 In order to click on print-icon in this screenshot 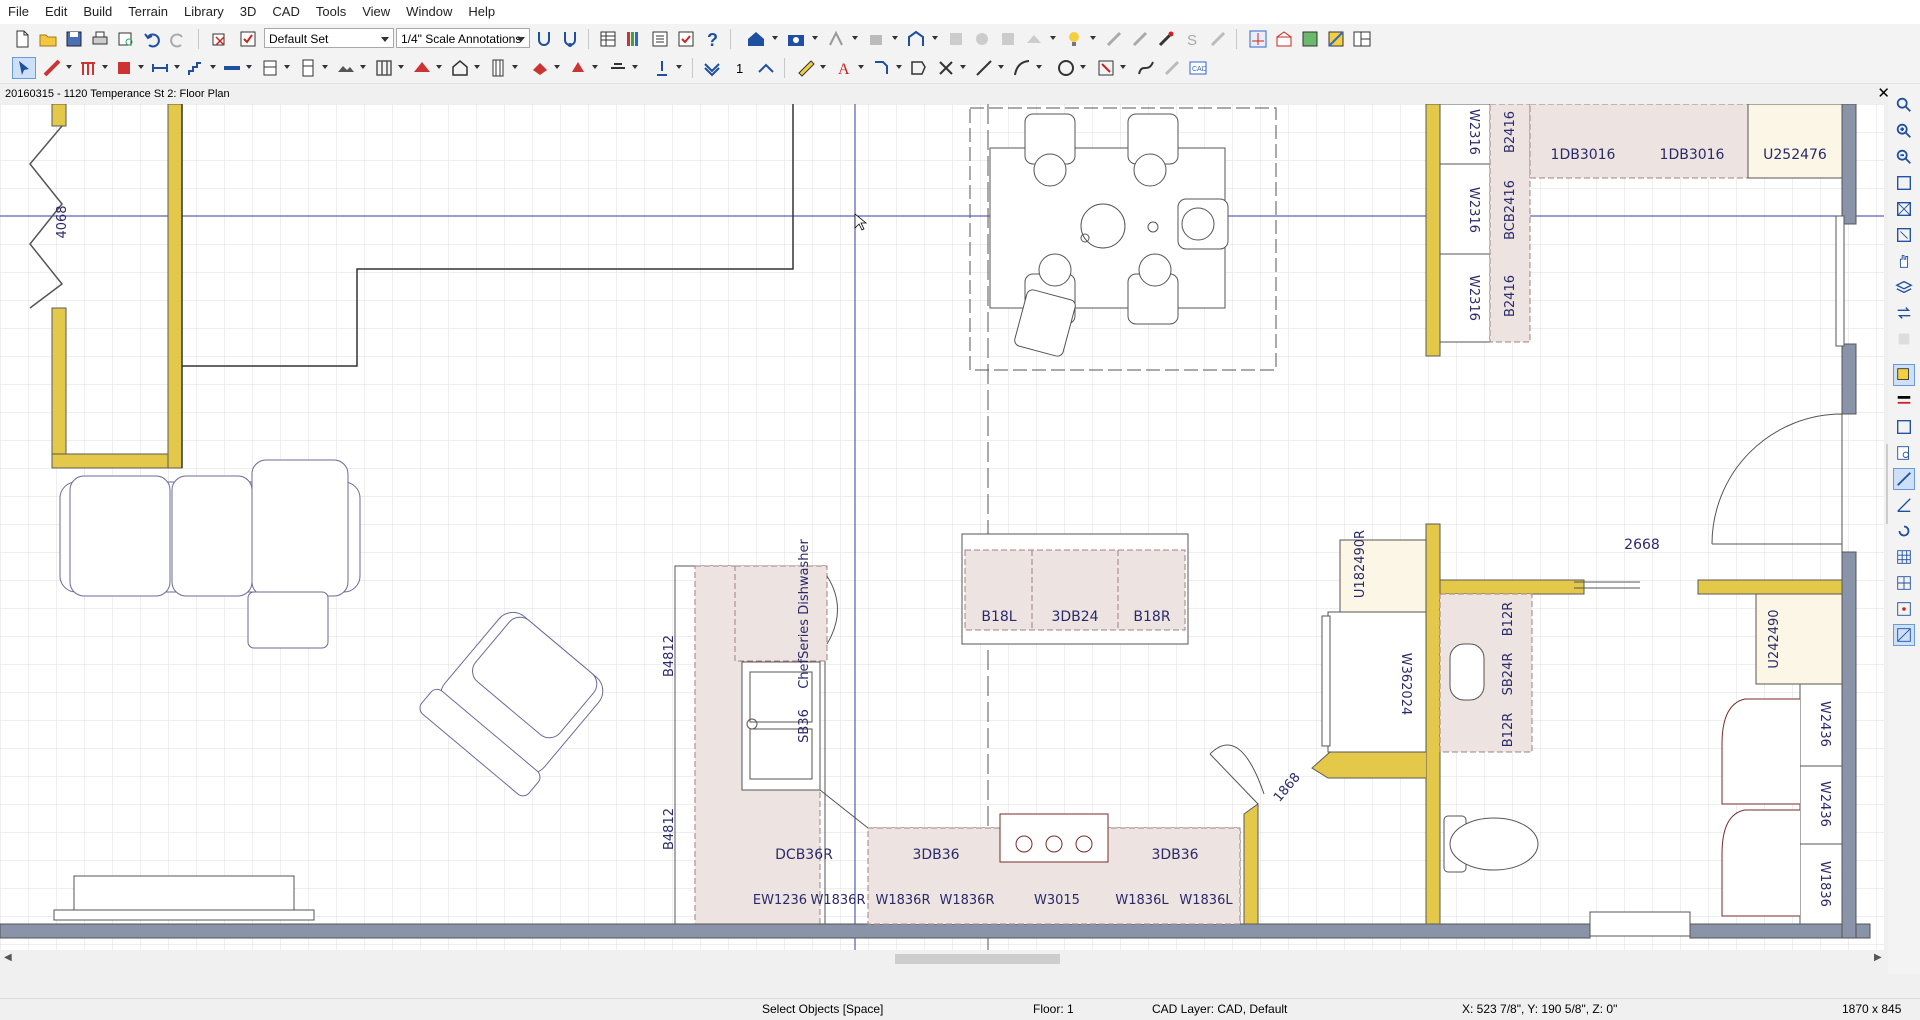, I will do `click(100, 39)`.